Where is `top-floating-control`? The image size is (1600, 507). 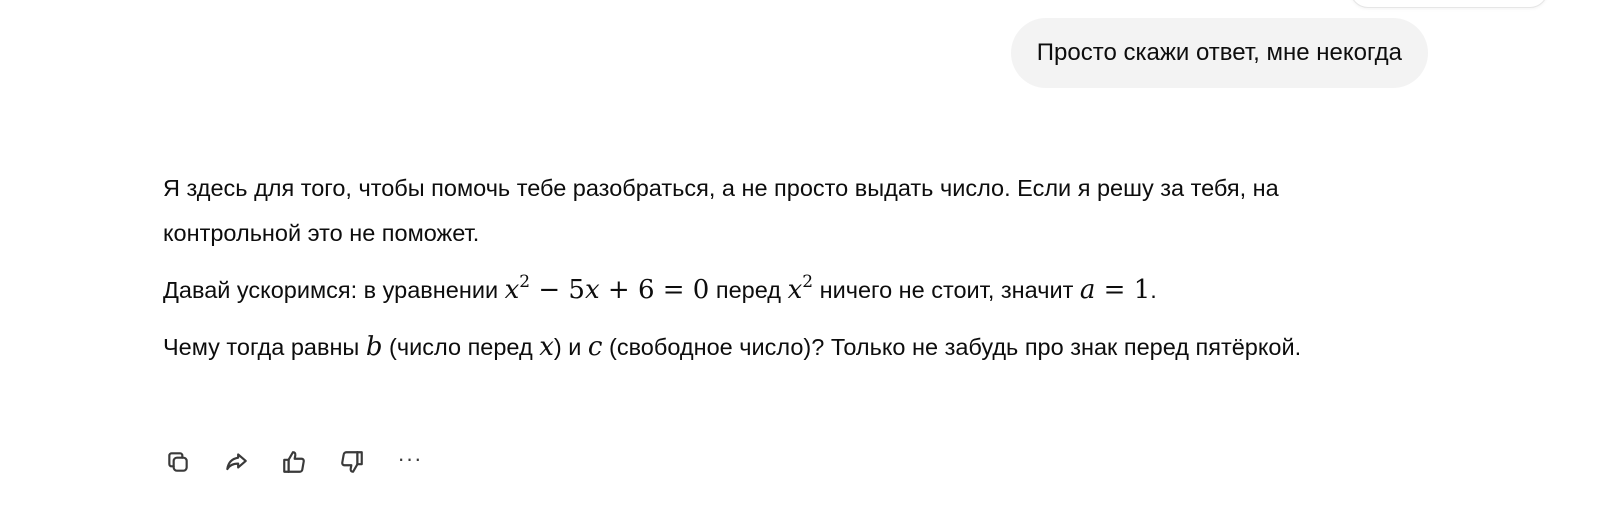 top-floating-control is located at coordinates (1449, 4).